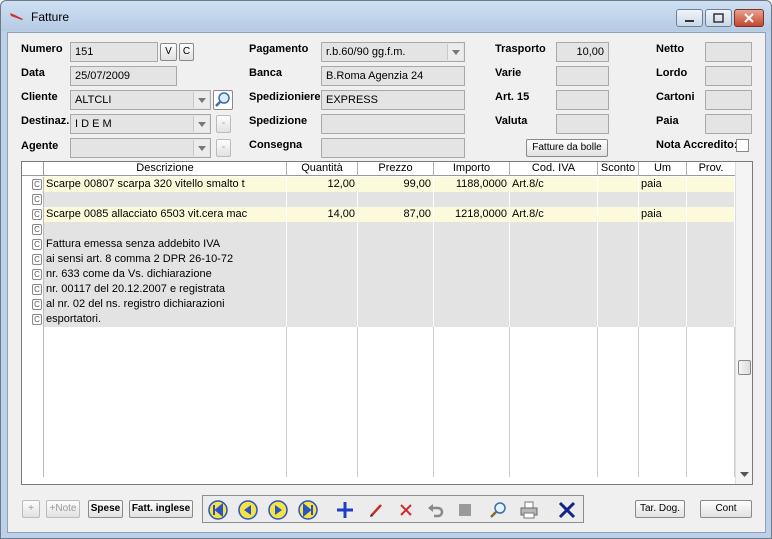 This screenshot has height=539, width=772. Describe the element at coordinates (554, 214) in the screenshot. I see `cell-cod-iva: Art.8/c` at that location.